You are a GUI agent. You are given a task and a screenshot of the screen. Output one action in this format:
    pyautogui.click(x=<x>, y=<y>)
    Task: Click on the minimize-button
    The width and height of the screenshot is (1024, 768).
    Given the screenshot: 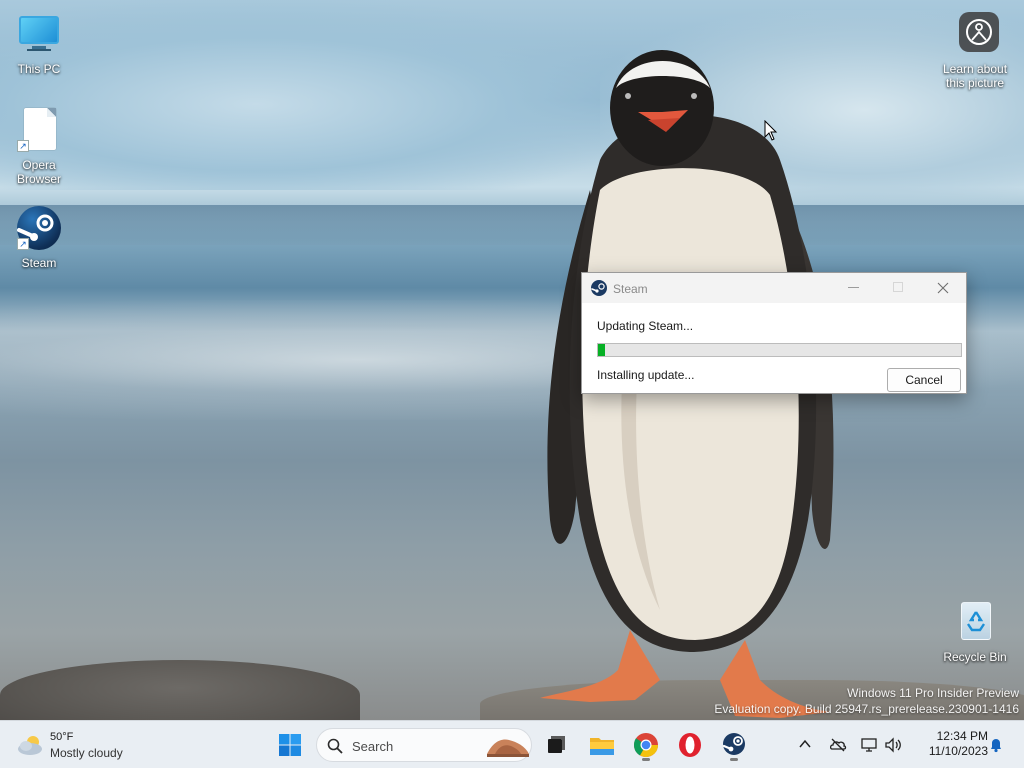 What is the action you would take?
    pyautogui.click(x=853, y=288)
    